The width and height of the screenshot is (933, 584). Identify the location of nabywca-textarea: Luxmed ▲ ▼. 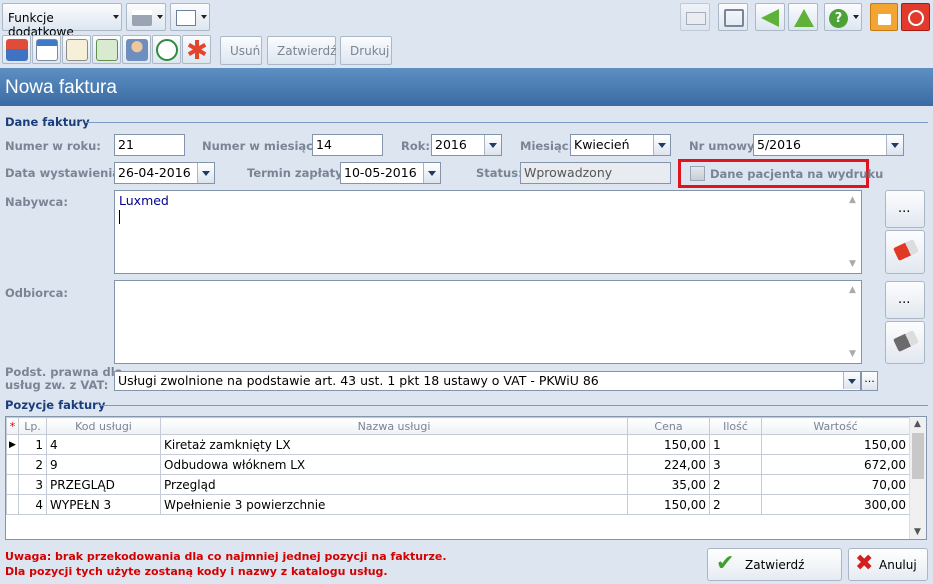
(488, 232).